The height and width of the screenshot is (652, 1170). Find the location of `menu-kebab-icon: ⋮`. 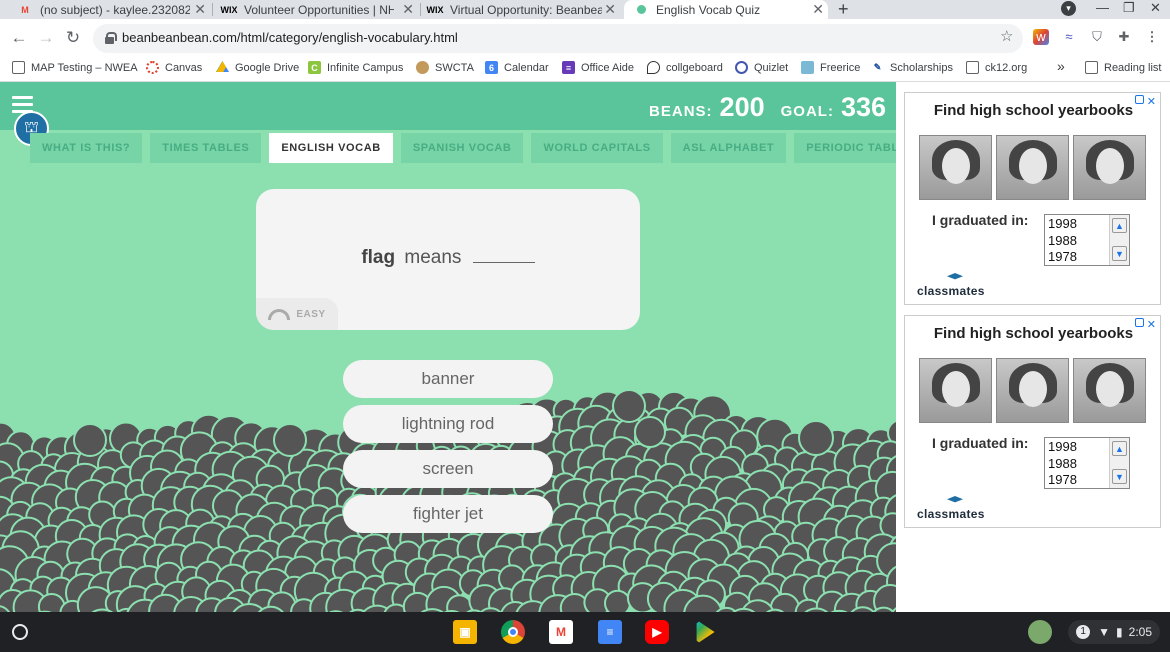

menu-kebab-icon: ⋮ is located at coordinates (1152, 37).